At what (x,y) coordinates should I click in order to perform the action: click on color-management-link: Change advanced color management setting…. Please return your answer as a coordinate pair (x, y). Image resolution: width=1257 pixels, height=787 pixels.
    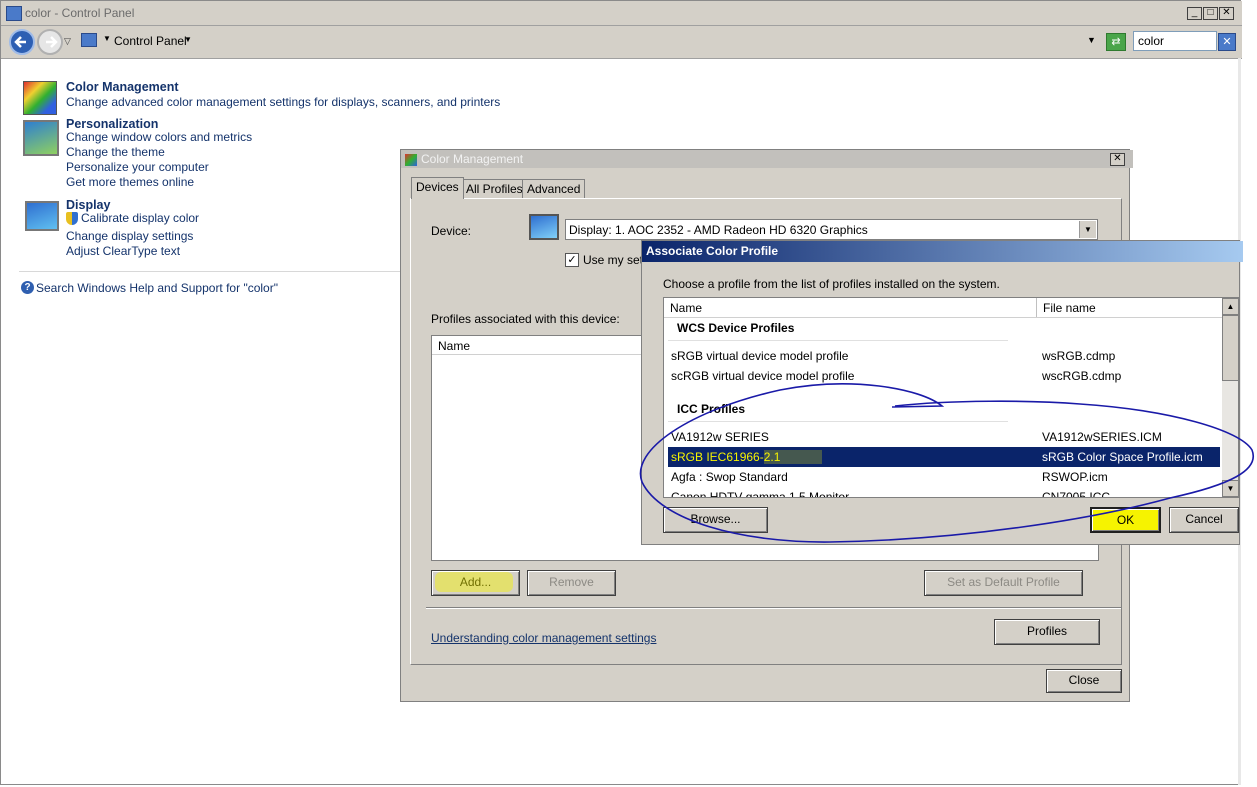
    Looking at the image, I should click on (283, 102).